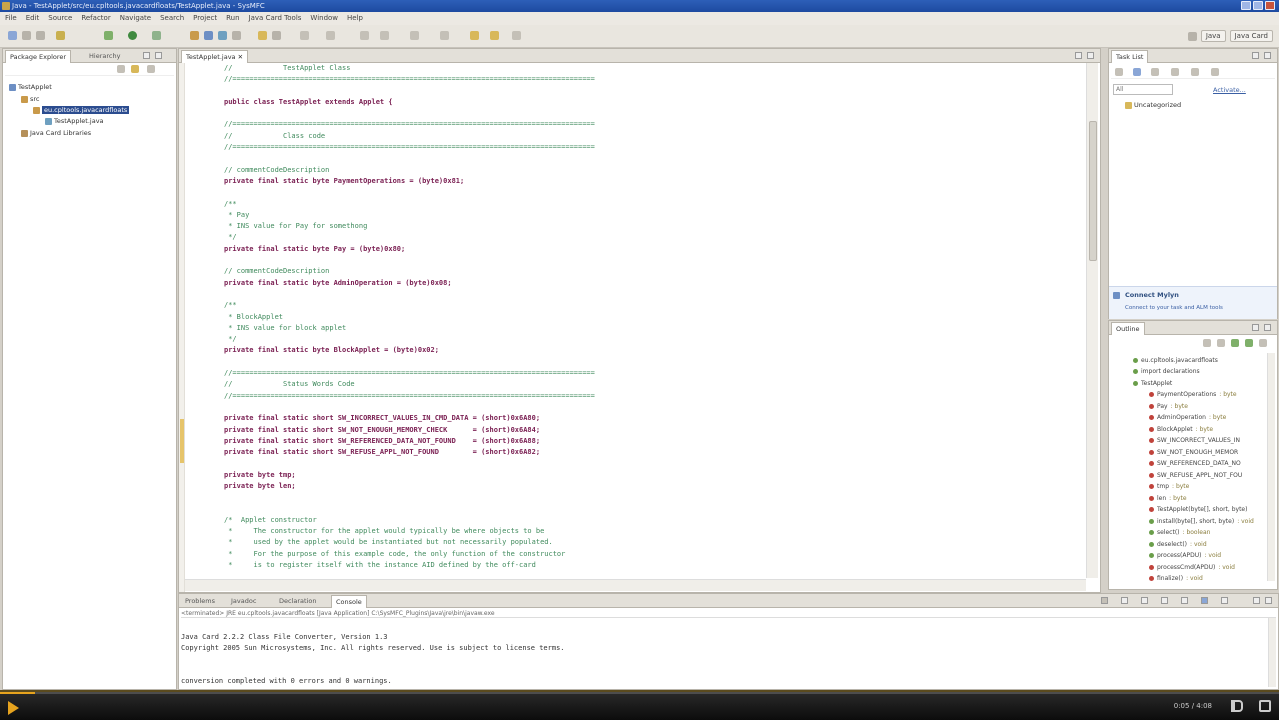  I want to click on forward-icon, so click(414, 35).